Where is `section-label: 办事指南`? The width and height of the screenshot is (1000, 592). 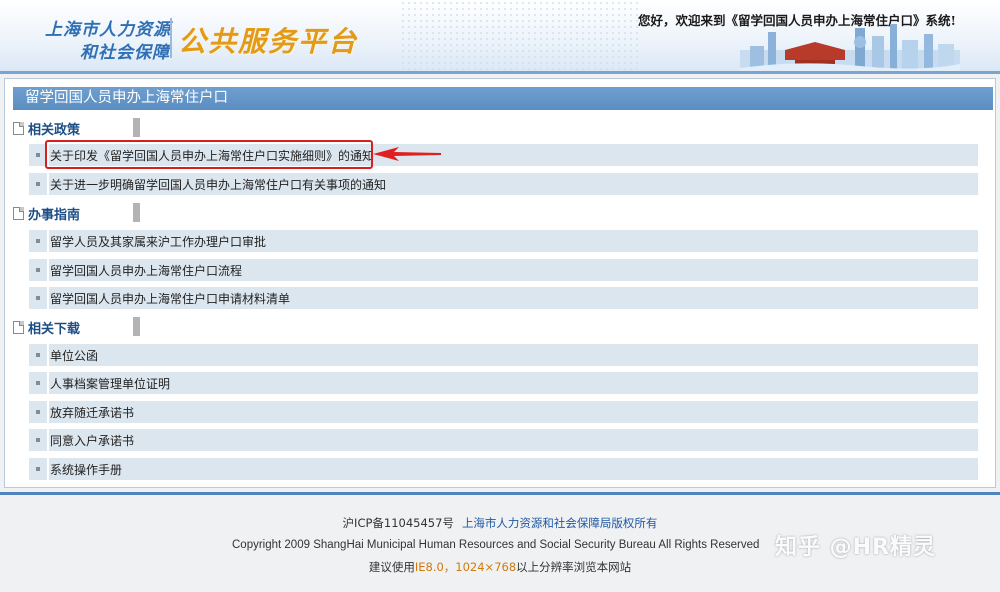
section-label: 办事指南 is located at coordinates (54, 215).